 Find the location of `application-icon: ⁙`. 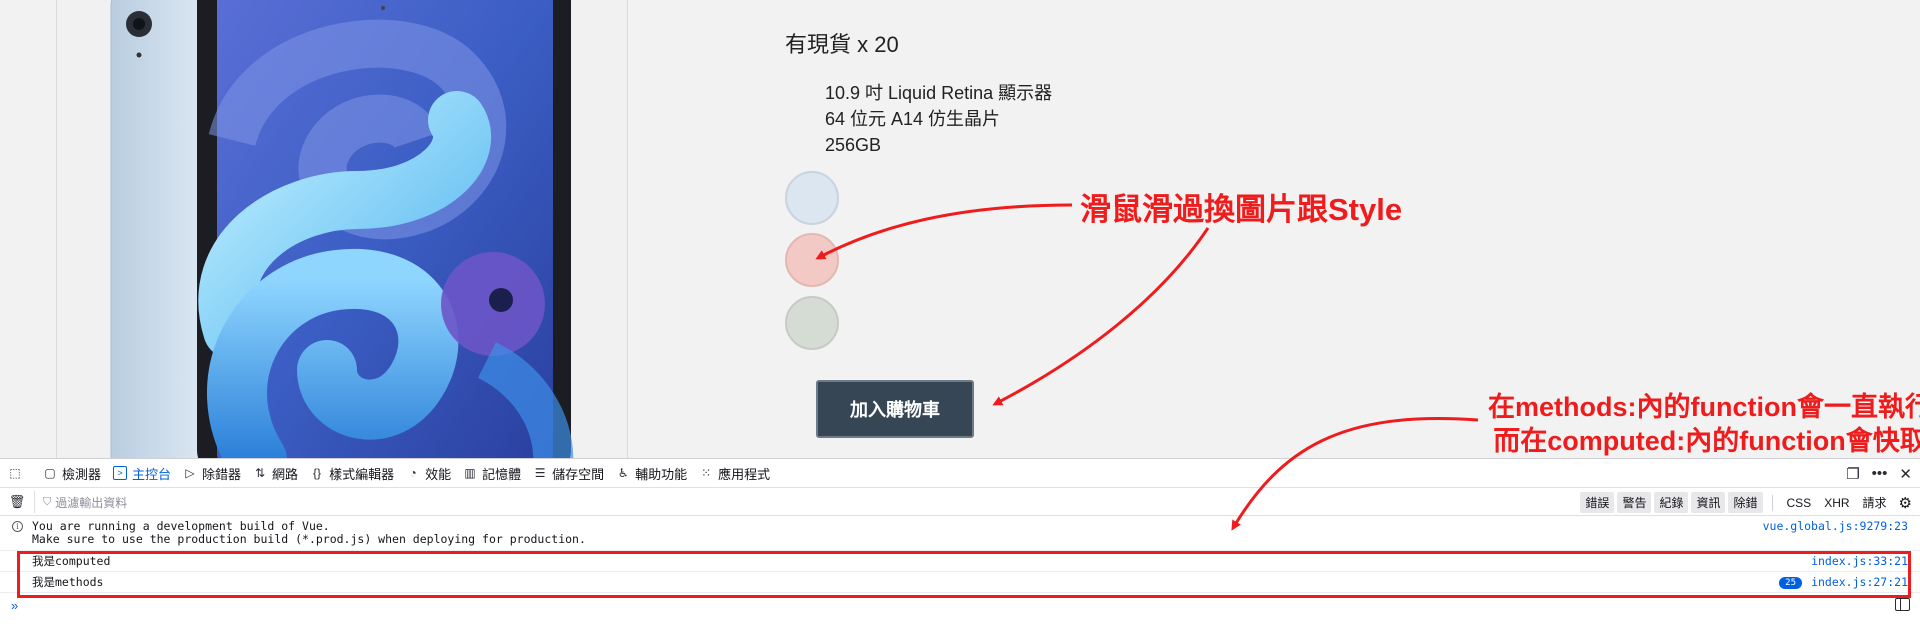

application-icon: ⁙ is located at coordinates (706, 473).